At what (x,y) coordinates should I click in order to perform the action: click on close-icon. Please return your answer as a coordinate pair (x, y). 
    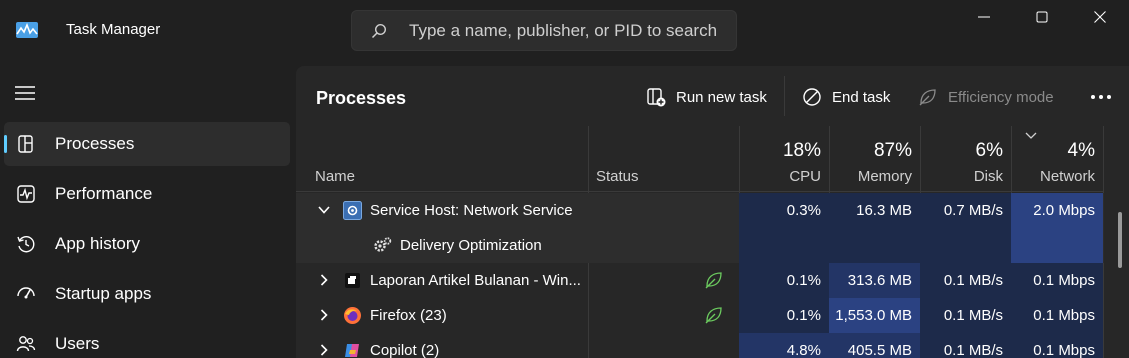
    Looking at the image, I should click on (1100, 17).